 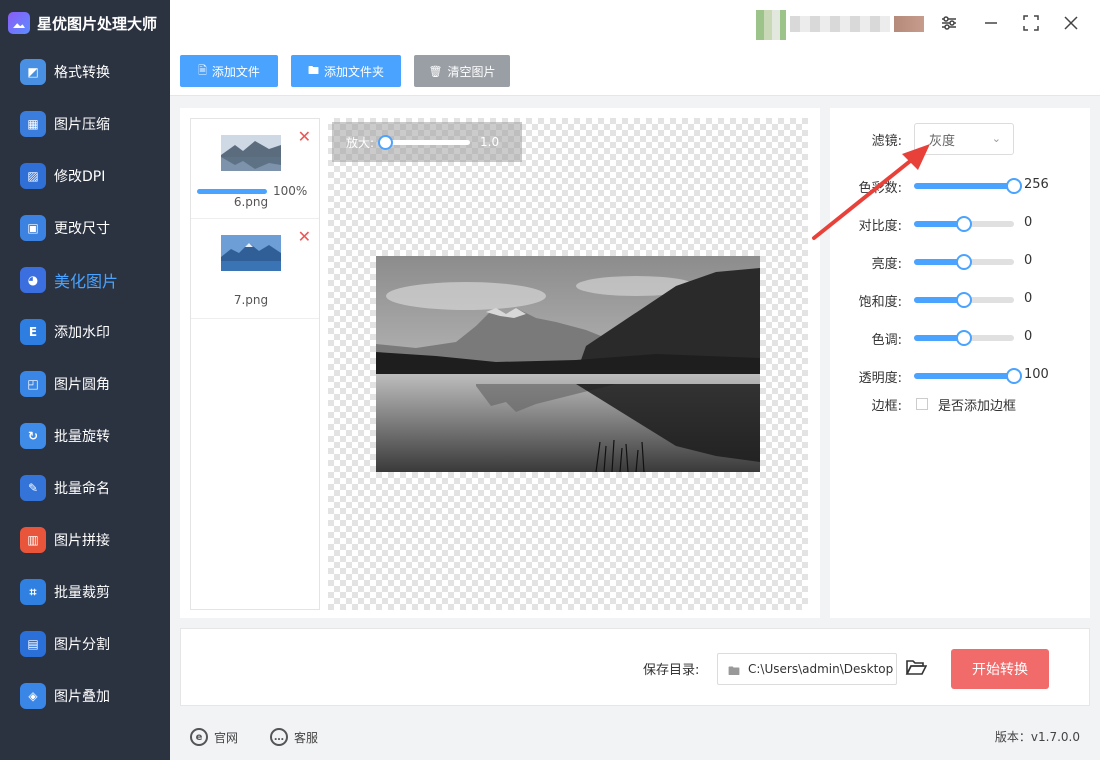 I want to click on app-logo-icon, so click(x=19, y=23).